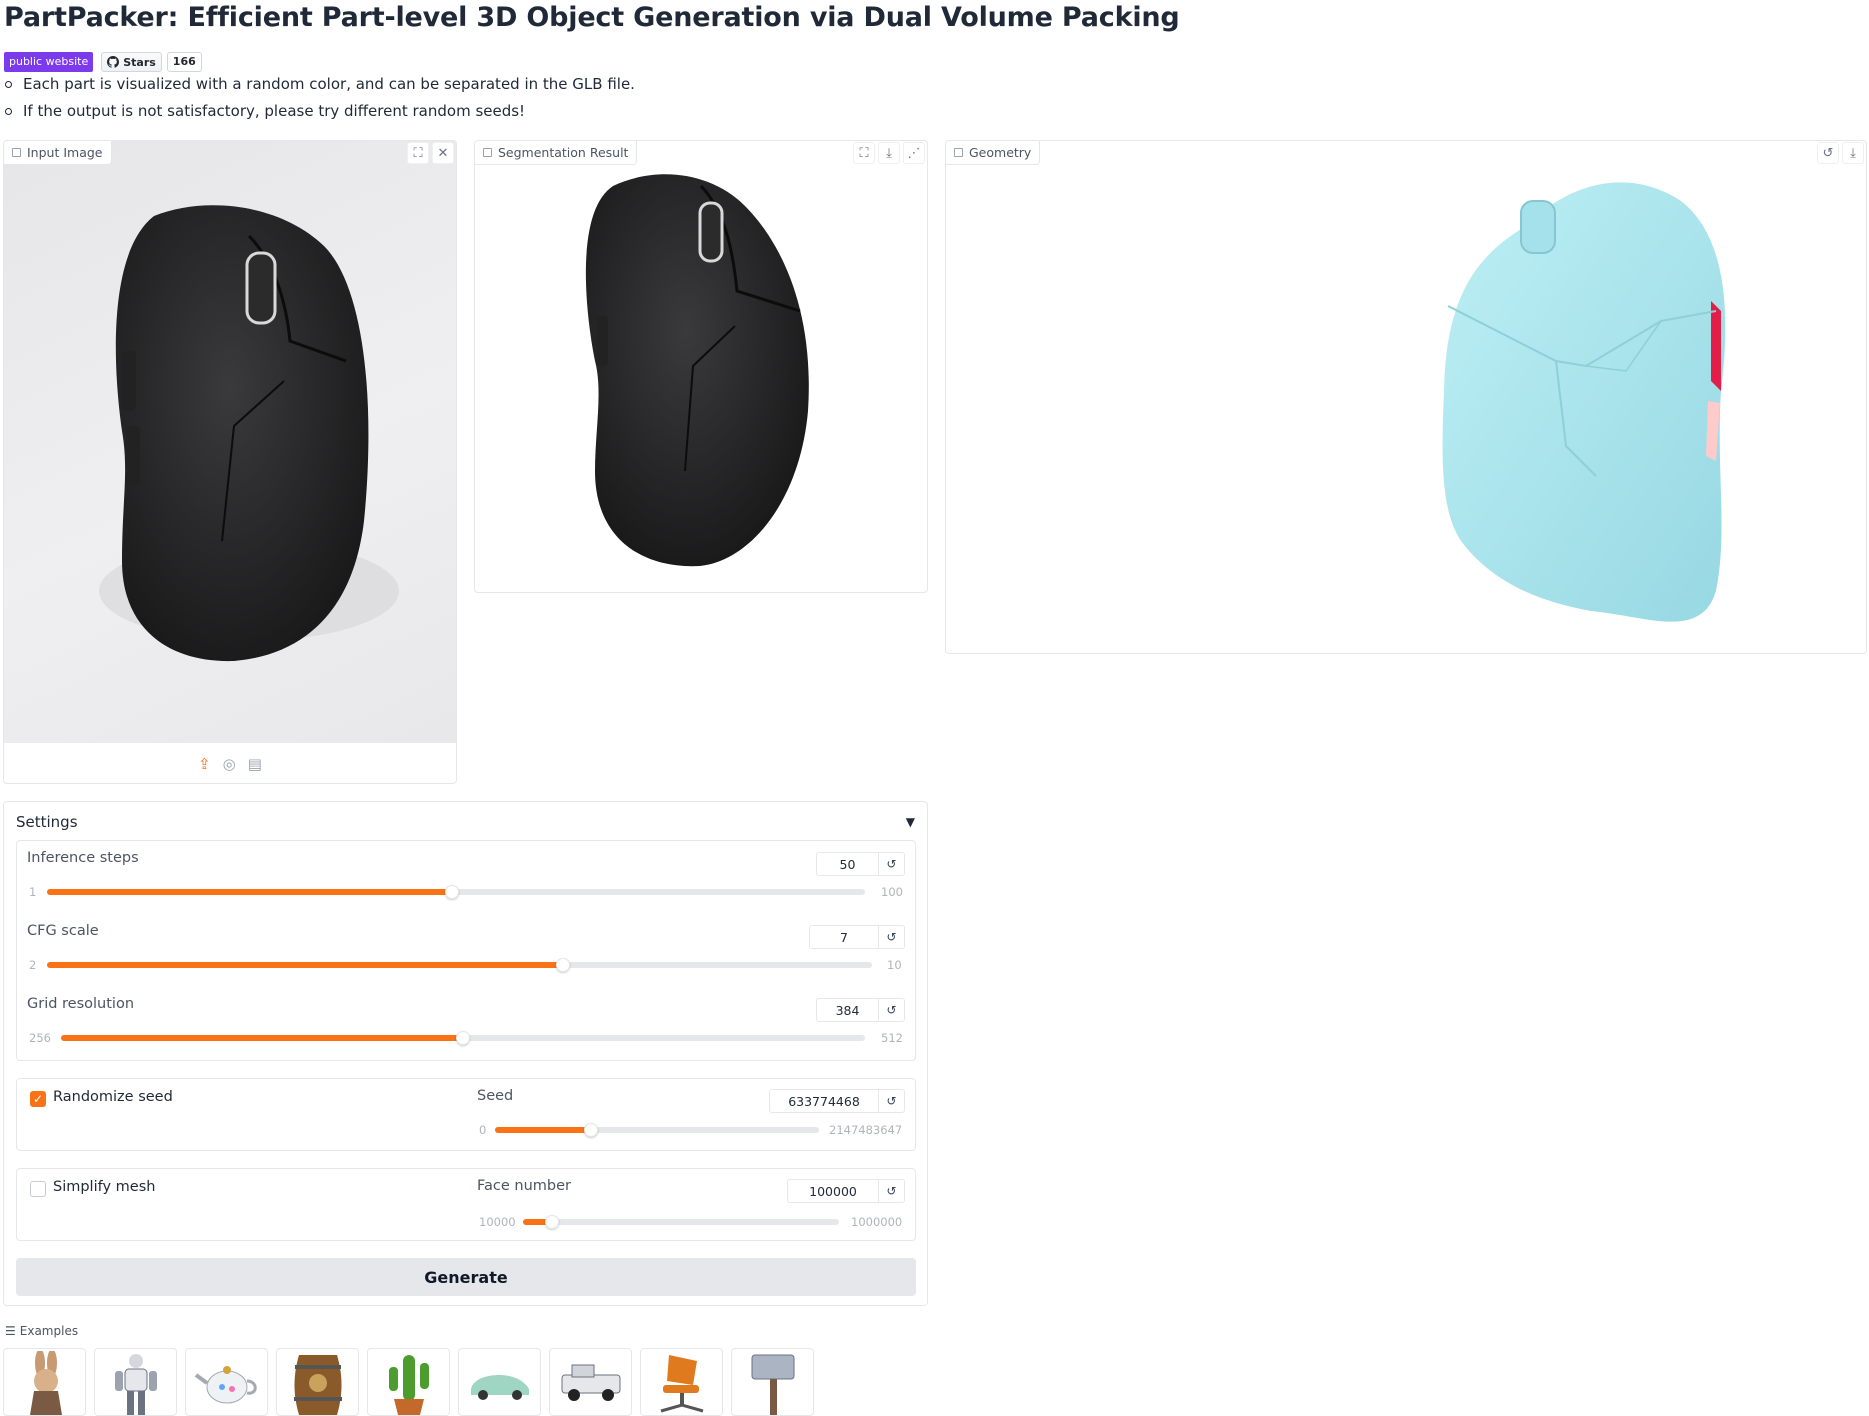  What do you see at coordinates (657, 1130) in the screenshot?
I see `seed-slider` at bounding box center [657, 1130].